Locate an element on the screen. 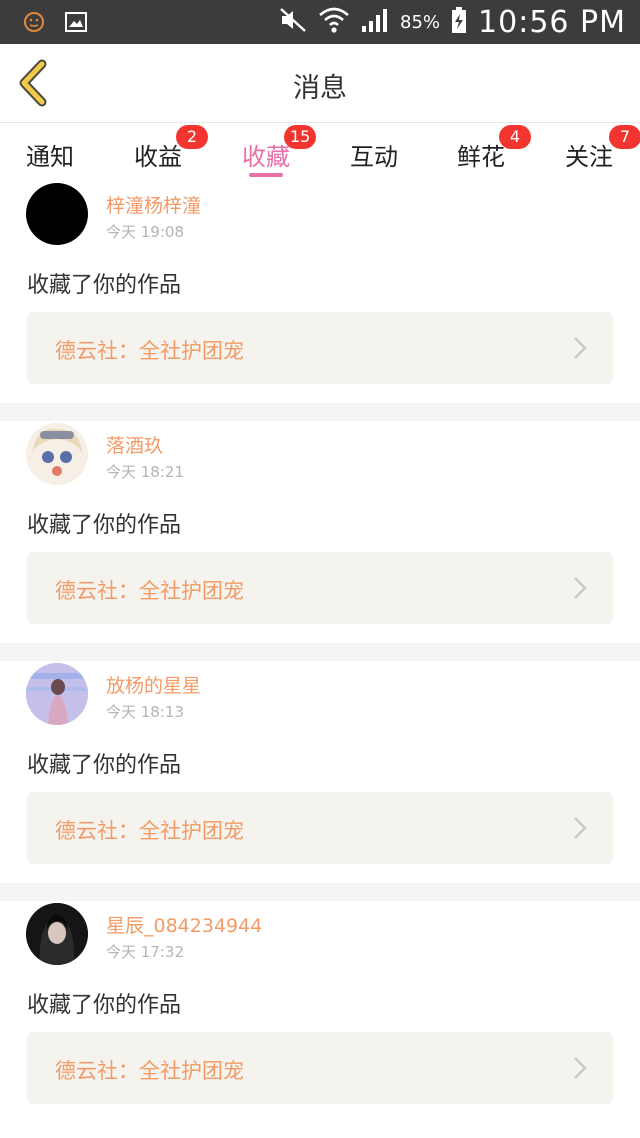 This screenshot has width=640, height=1138. tab-label: 互动 is located at coordinates (374, 157).